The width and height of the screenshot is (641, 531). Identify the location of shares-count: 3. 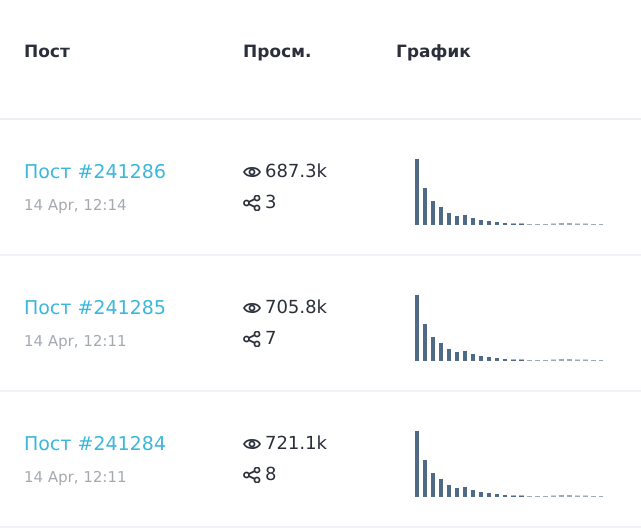
(270, 203).